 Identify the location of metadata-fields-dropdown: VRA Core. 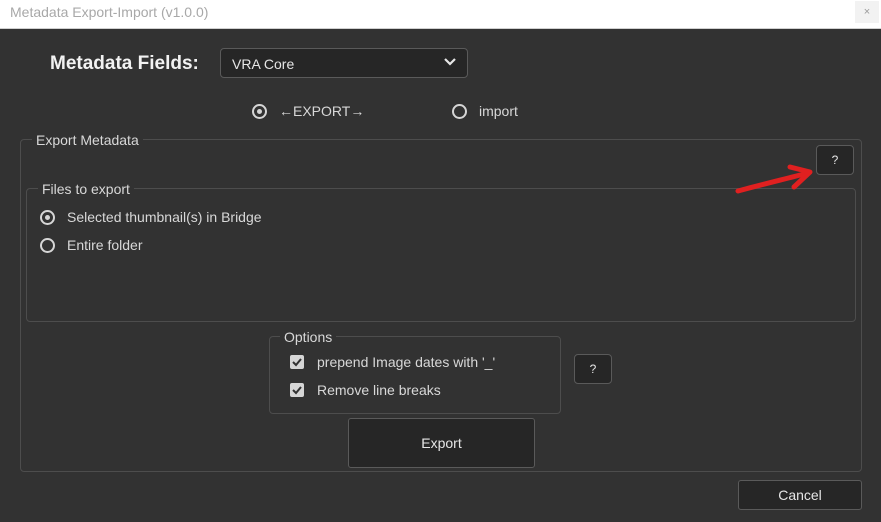
(344, 63).